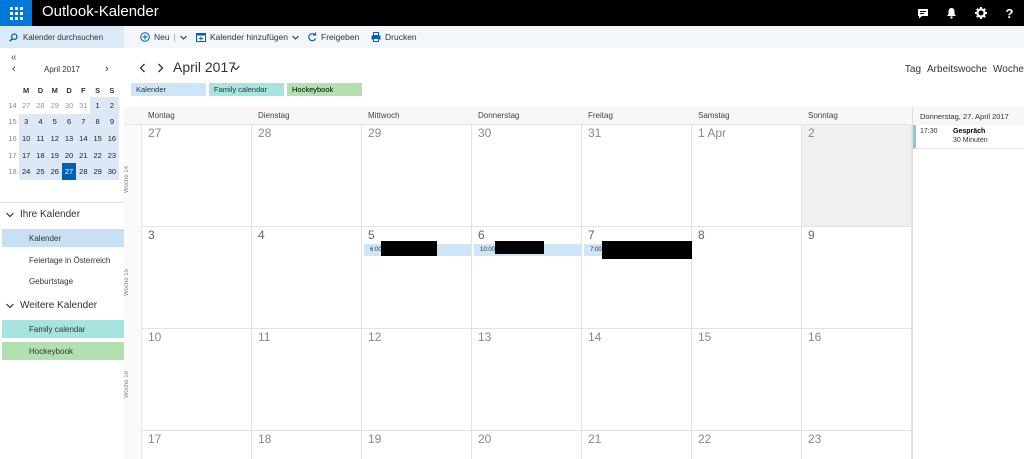 This screenshot has height=459, width=1024. Describe the element at coordinates (168, 89) in the screenshot. I see `chip-kalender: Kalender` at that location.